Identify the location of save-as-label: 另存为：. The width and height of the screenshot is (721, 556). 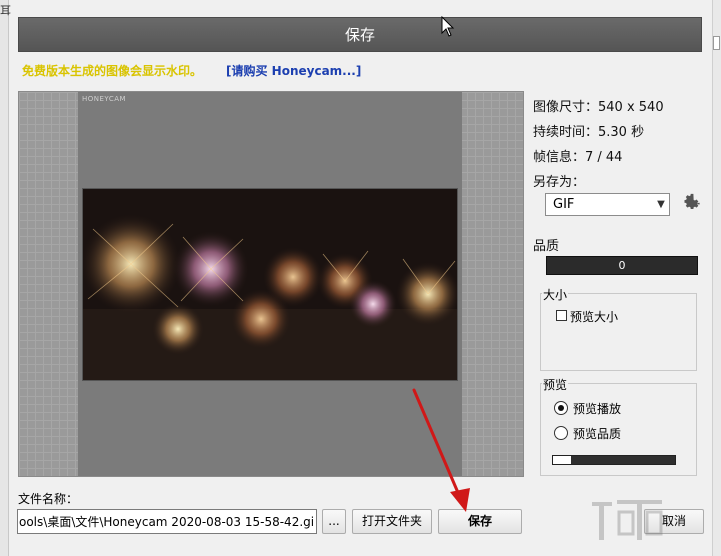
(559, 182).